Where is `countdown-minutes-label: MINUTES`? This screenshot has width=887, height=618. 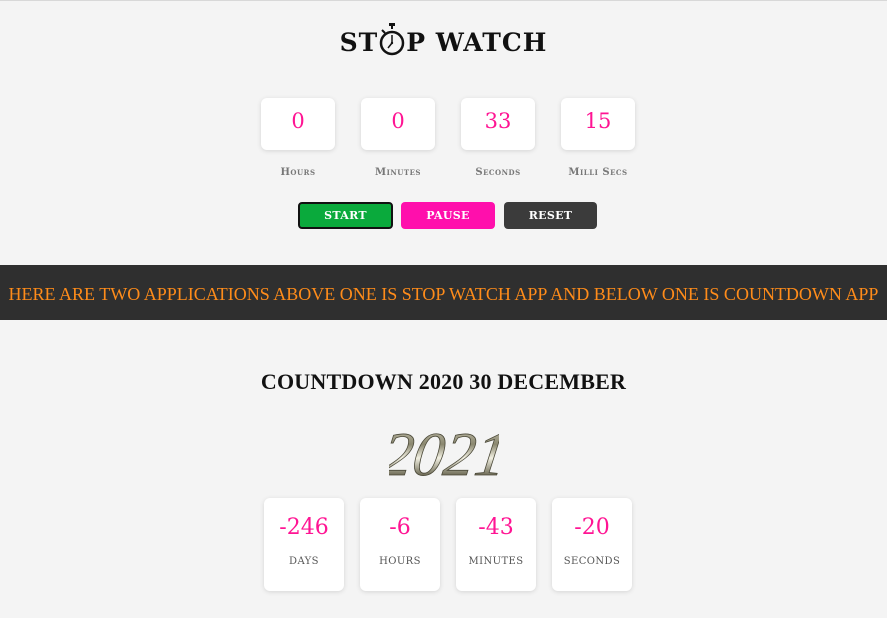 countdown-minutes-label: MINUTES is located at coordinates (496, 561).